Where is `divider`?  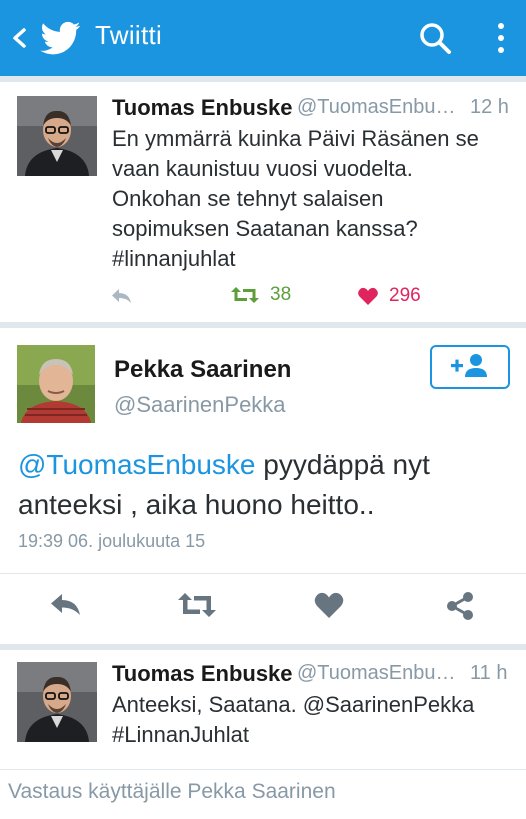
divider is located at coordinates (263, 573).